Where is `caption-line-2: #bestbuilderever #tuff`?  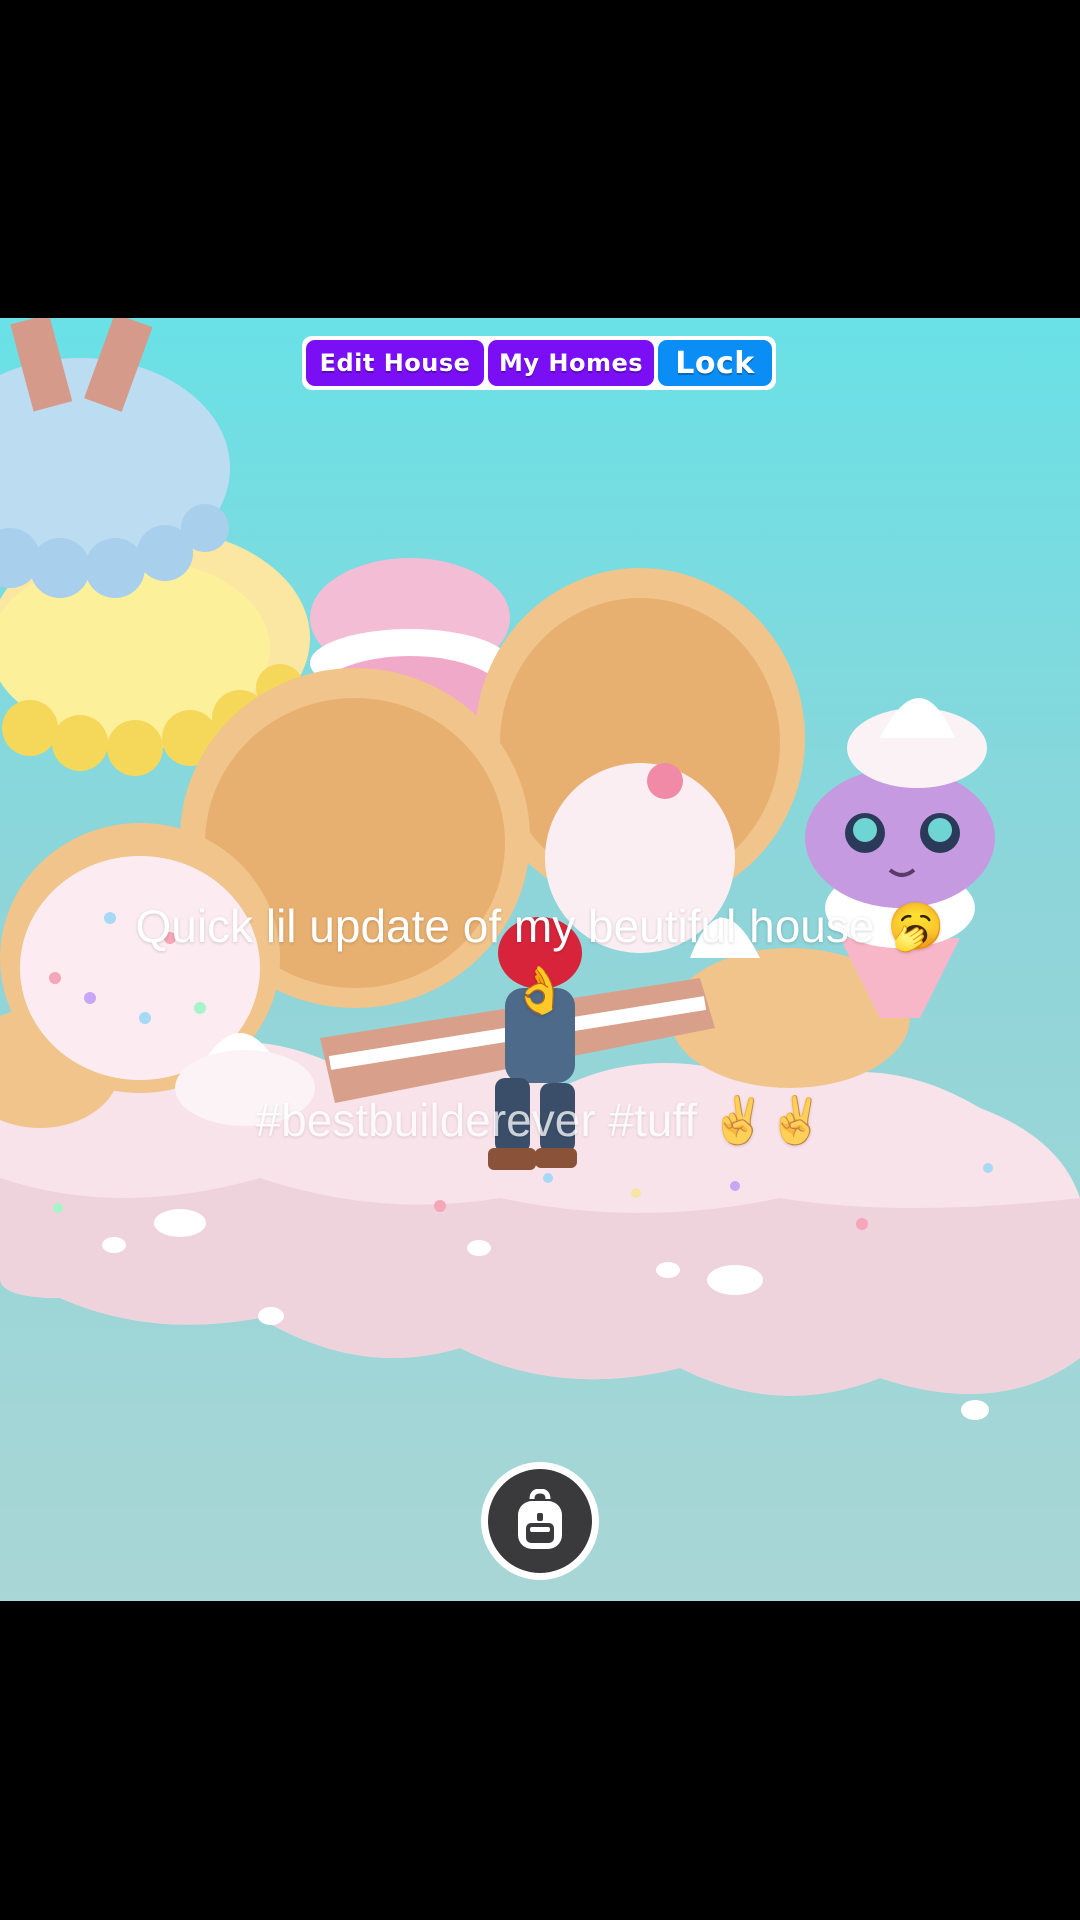
caption-line-2: #bestbuilderever #tuff is located at coordinates (476, 1120).